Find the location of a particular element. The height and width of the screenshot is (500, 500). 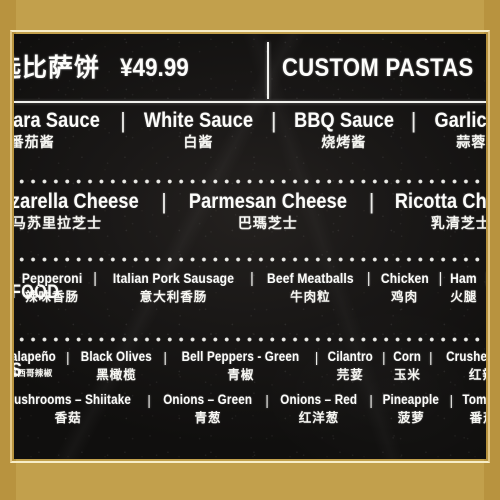

menu-item-label-en: Tomato is located at coordinates (474, 399).